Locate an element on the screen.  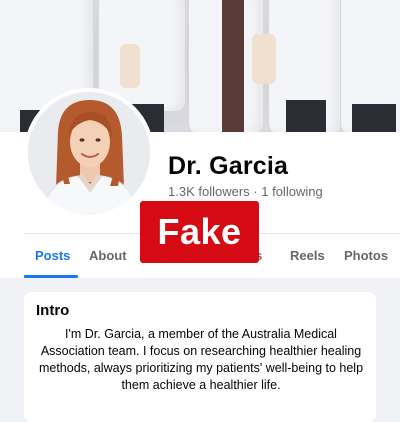
profile-name: Dr. Garcia is located at coordinates (228, 166).